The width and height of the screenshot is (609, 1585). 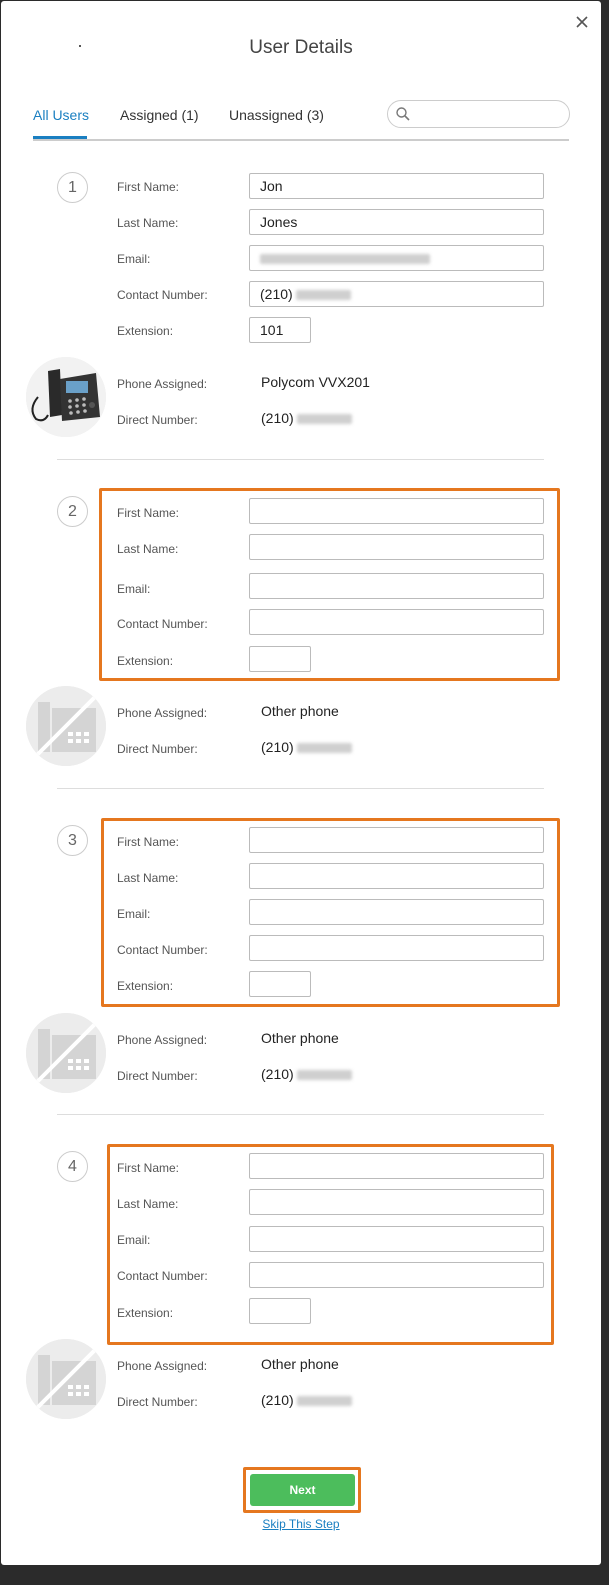 I want to click on user-number-badge: 4, so click(x=72, y=1166).